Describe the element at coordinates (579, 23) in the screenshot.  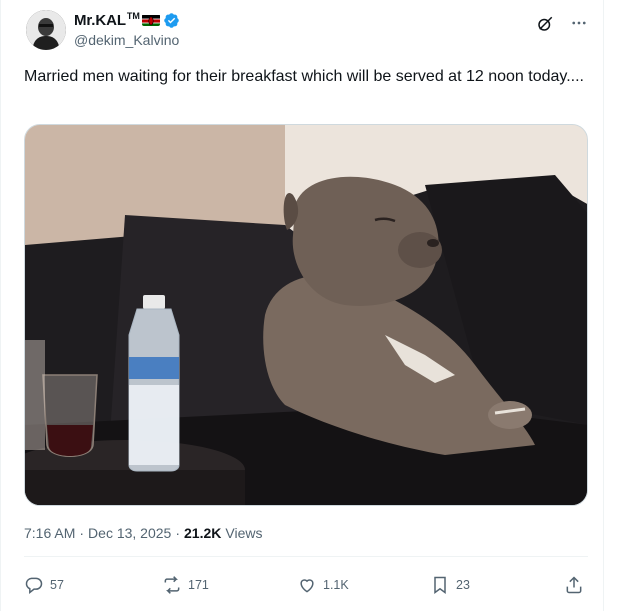
I see `more-icon` at that location.